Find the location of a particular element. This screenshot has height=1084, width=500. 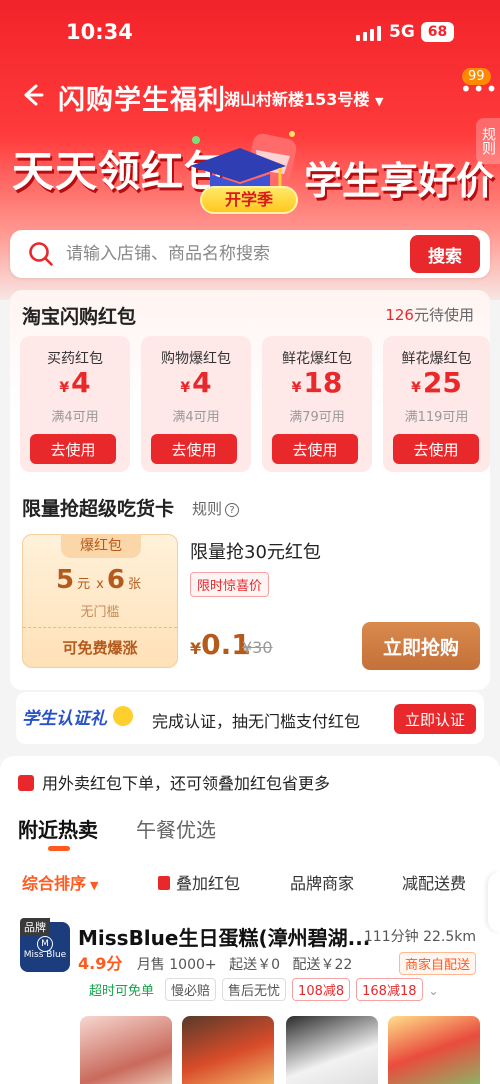

coupon-amount: ¥18 is located at coordinates (317, 382).